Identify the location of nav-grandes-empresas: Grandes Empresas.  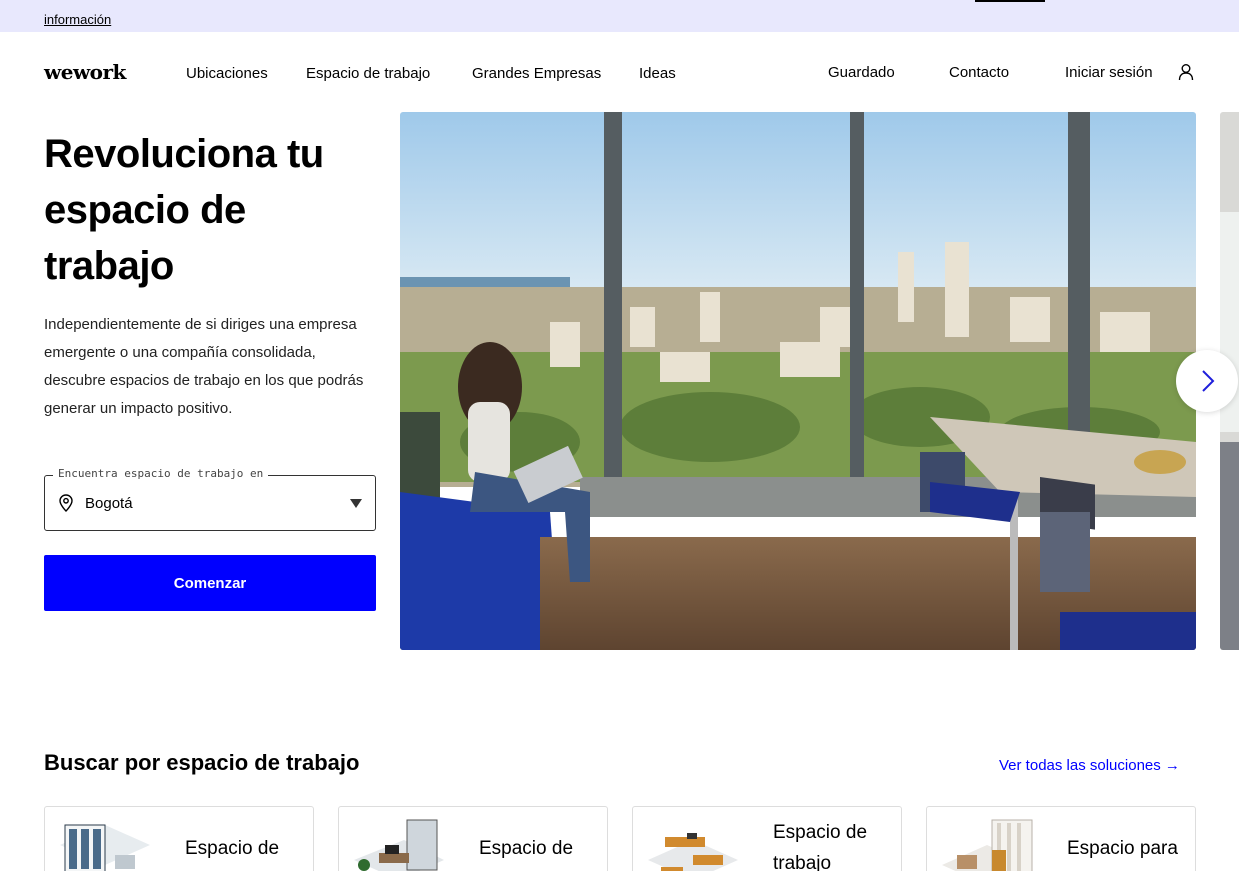
(536, 73).